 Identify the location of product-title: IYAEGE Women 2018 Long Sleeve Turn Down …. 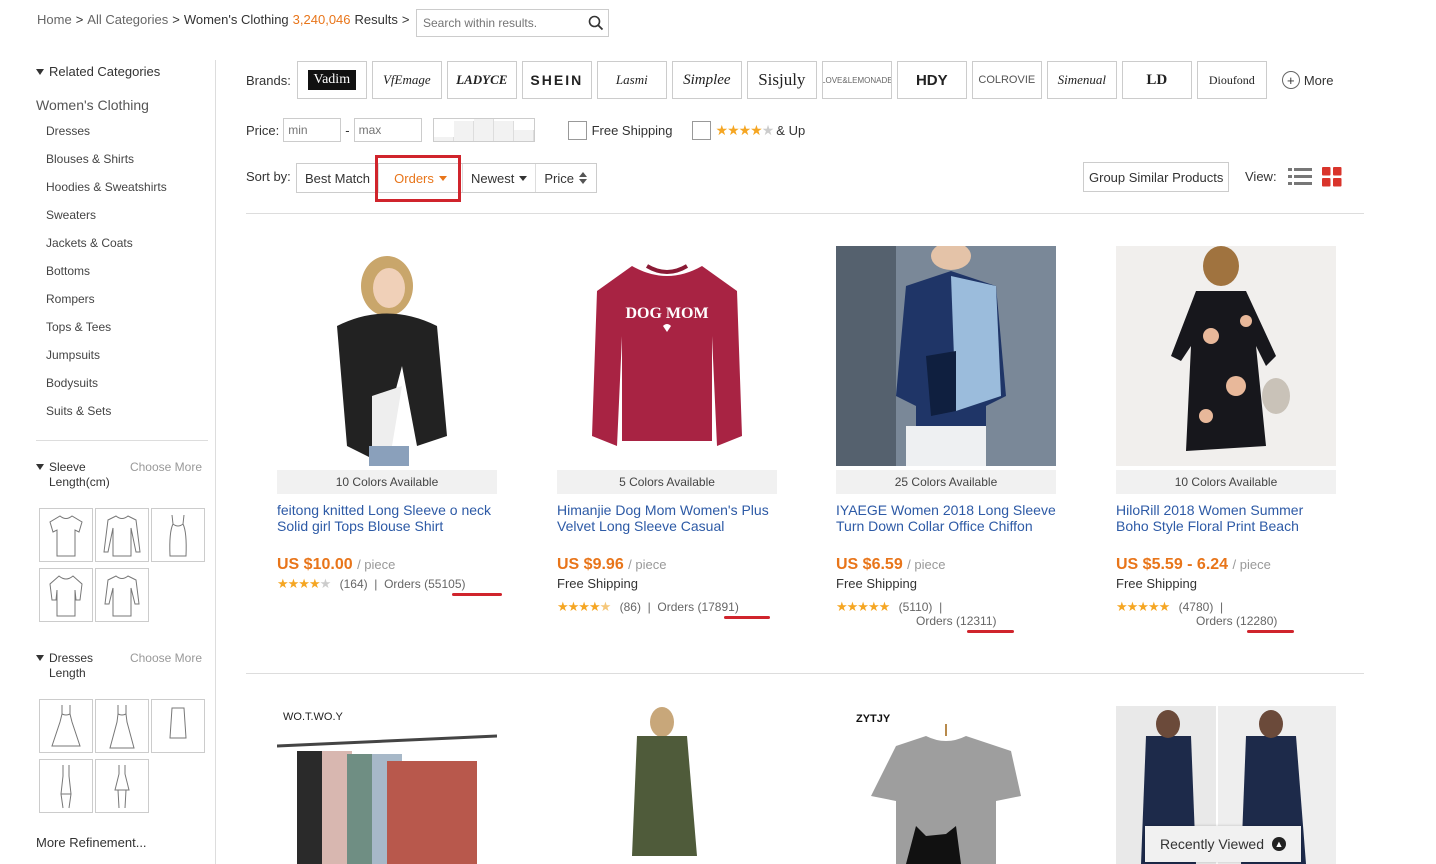
(946, 522).